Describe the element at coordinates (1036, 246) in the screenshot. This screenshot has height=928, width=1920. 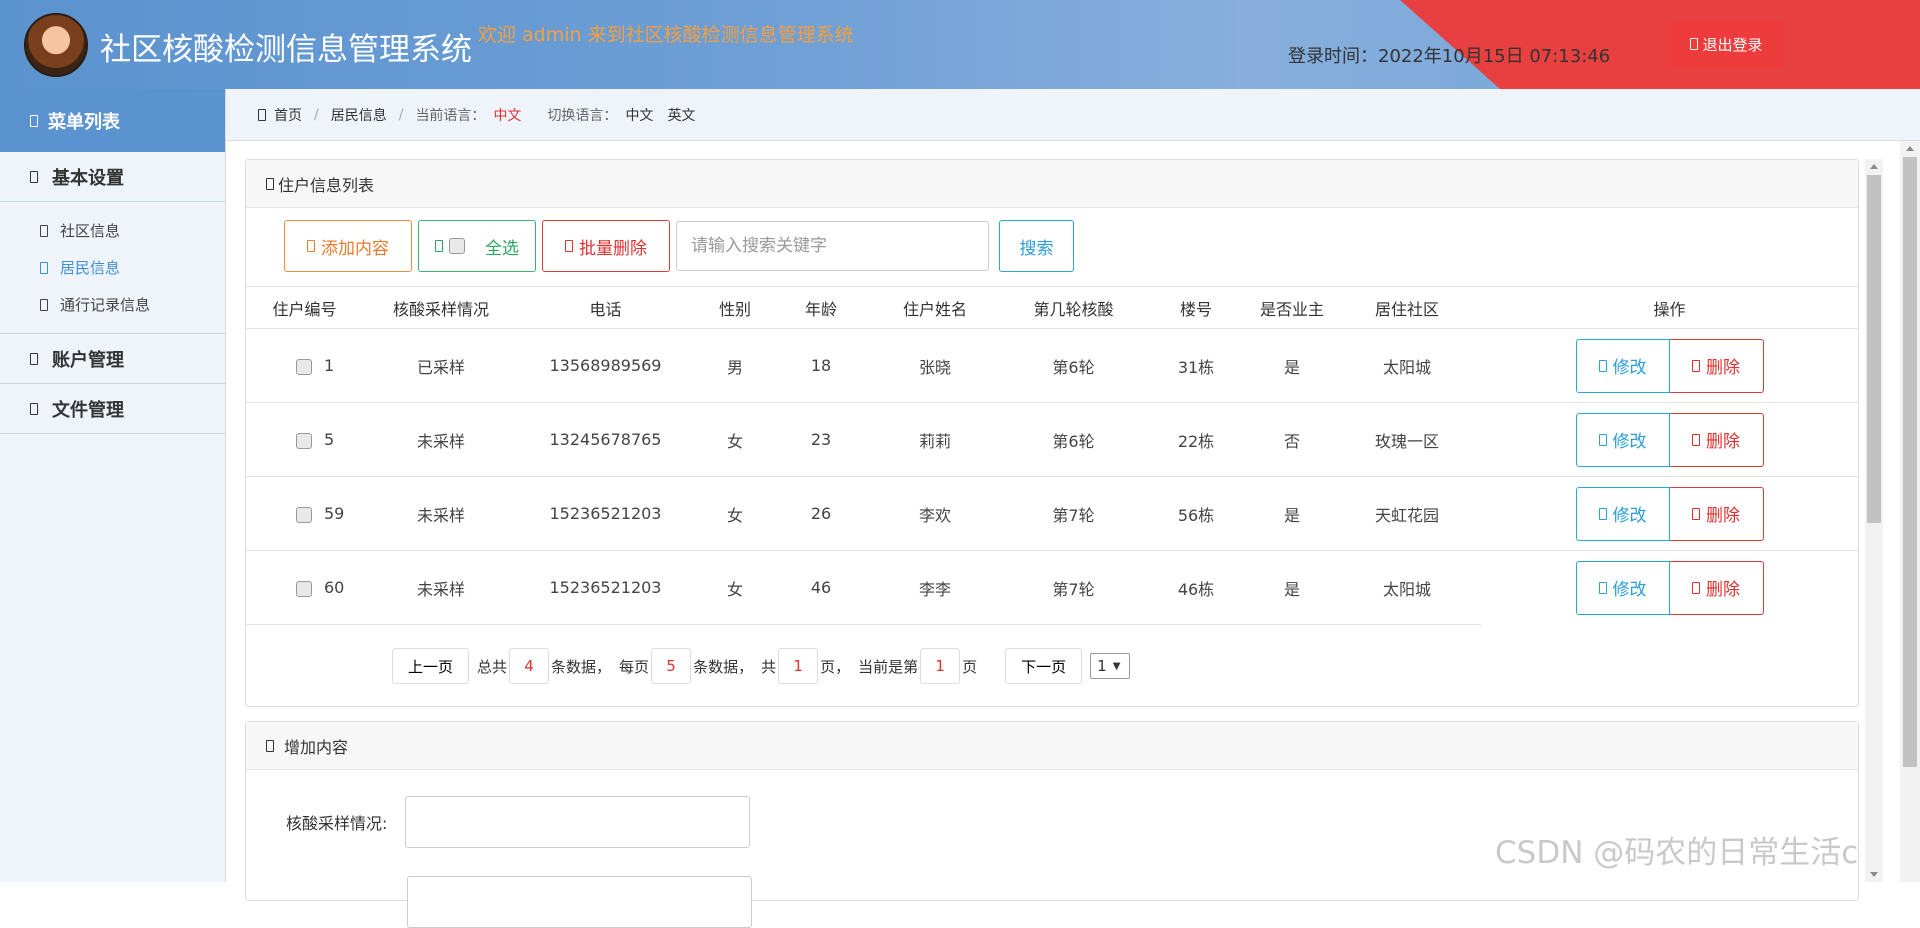
I see `search-button: 搜索` at that location.